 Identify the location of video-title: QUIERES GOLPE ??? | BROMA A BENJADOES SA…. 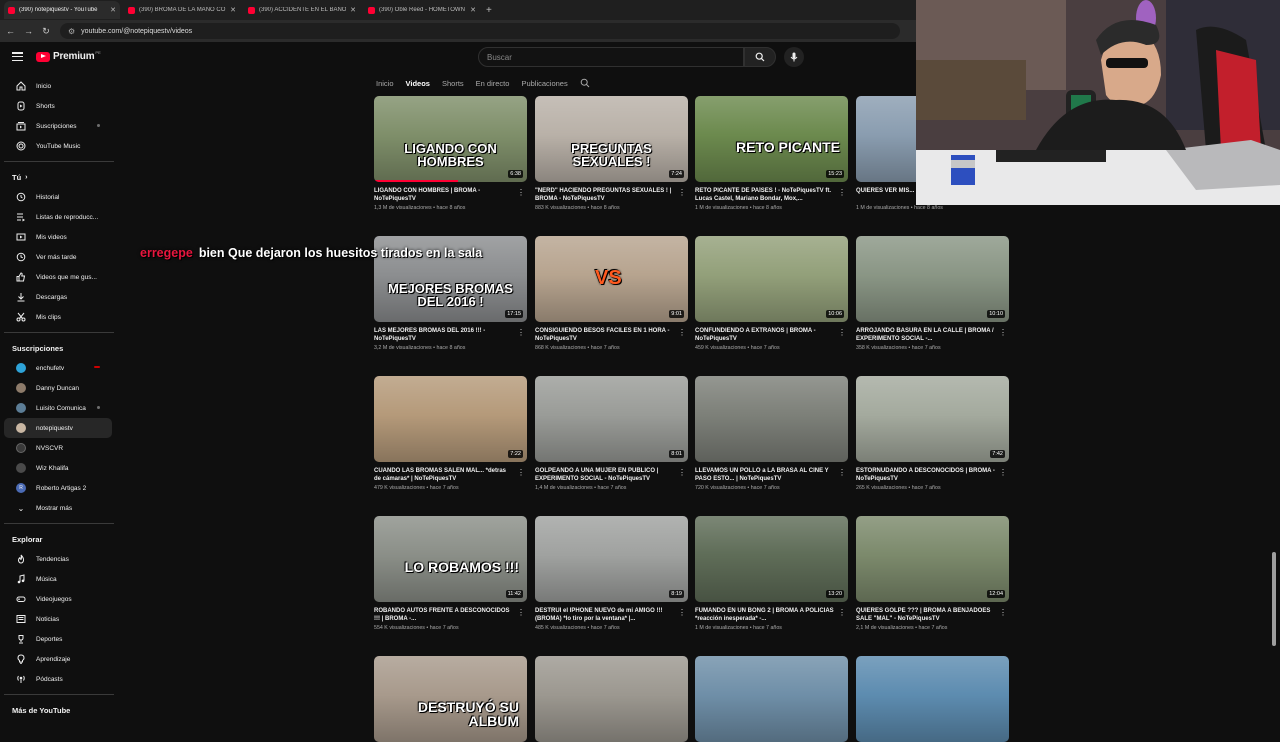
(932, 615).